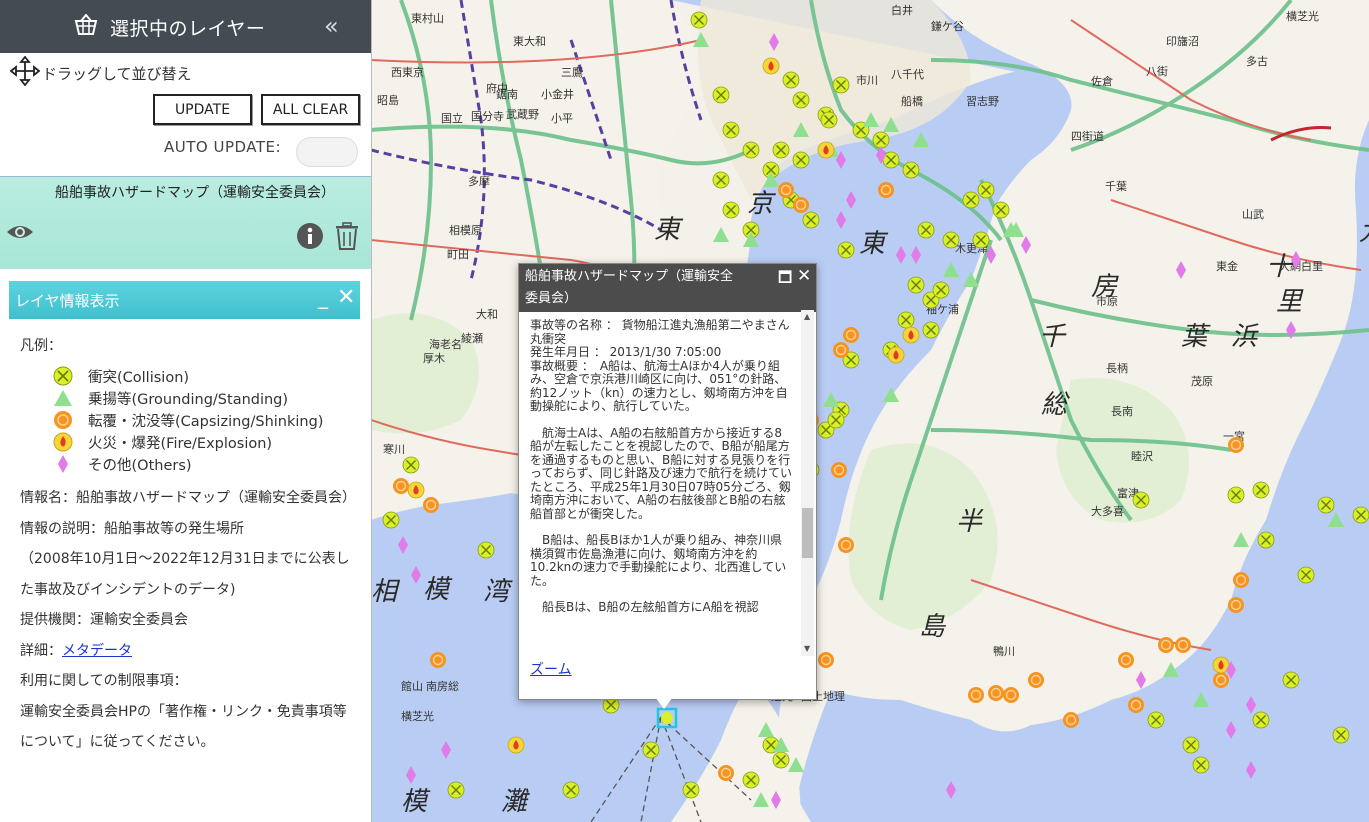 This screenshot has width=1369, height=822. I want to click on layer-card: 船舶事故ハザードマップ（運輸安全委員会）, so click(185, 222).